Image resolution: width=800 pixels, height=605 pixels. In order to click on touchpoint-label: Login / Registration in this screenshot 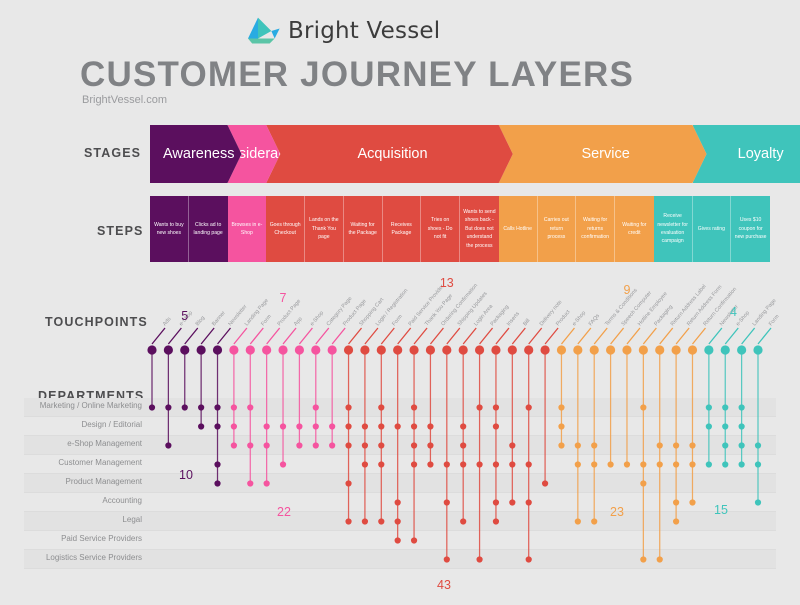, I will do `click(392, 307)`.